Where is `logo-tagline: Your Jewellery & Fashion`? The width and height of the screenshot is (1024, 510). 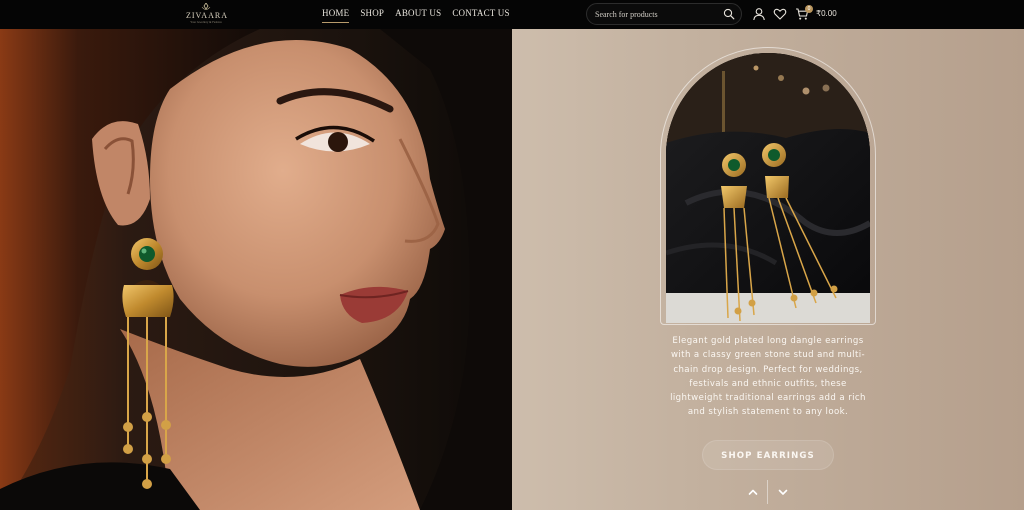 logo-tagline: Your Jewellery & Fashion is located at coordinates (206, 22).